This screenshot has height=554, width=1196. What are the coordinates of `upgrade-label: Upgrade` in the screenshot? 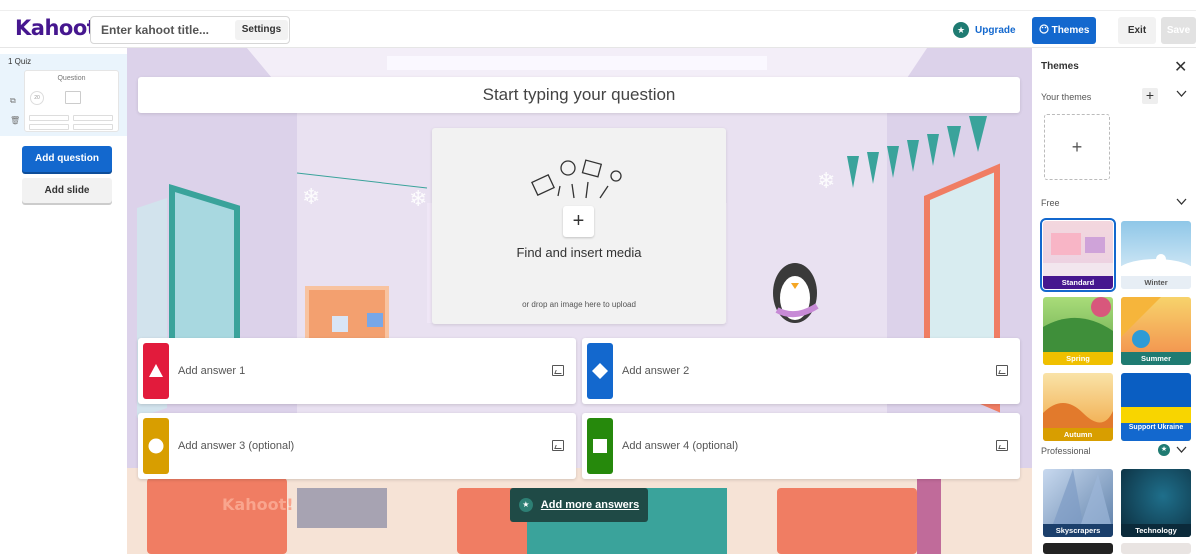 It's located at (995, 30).